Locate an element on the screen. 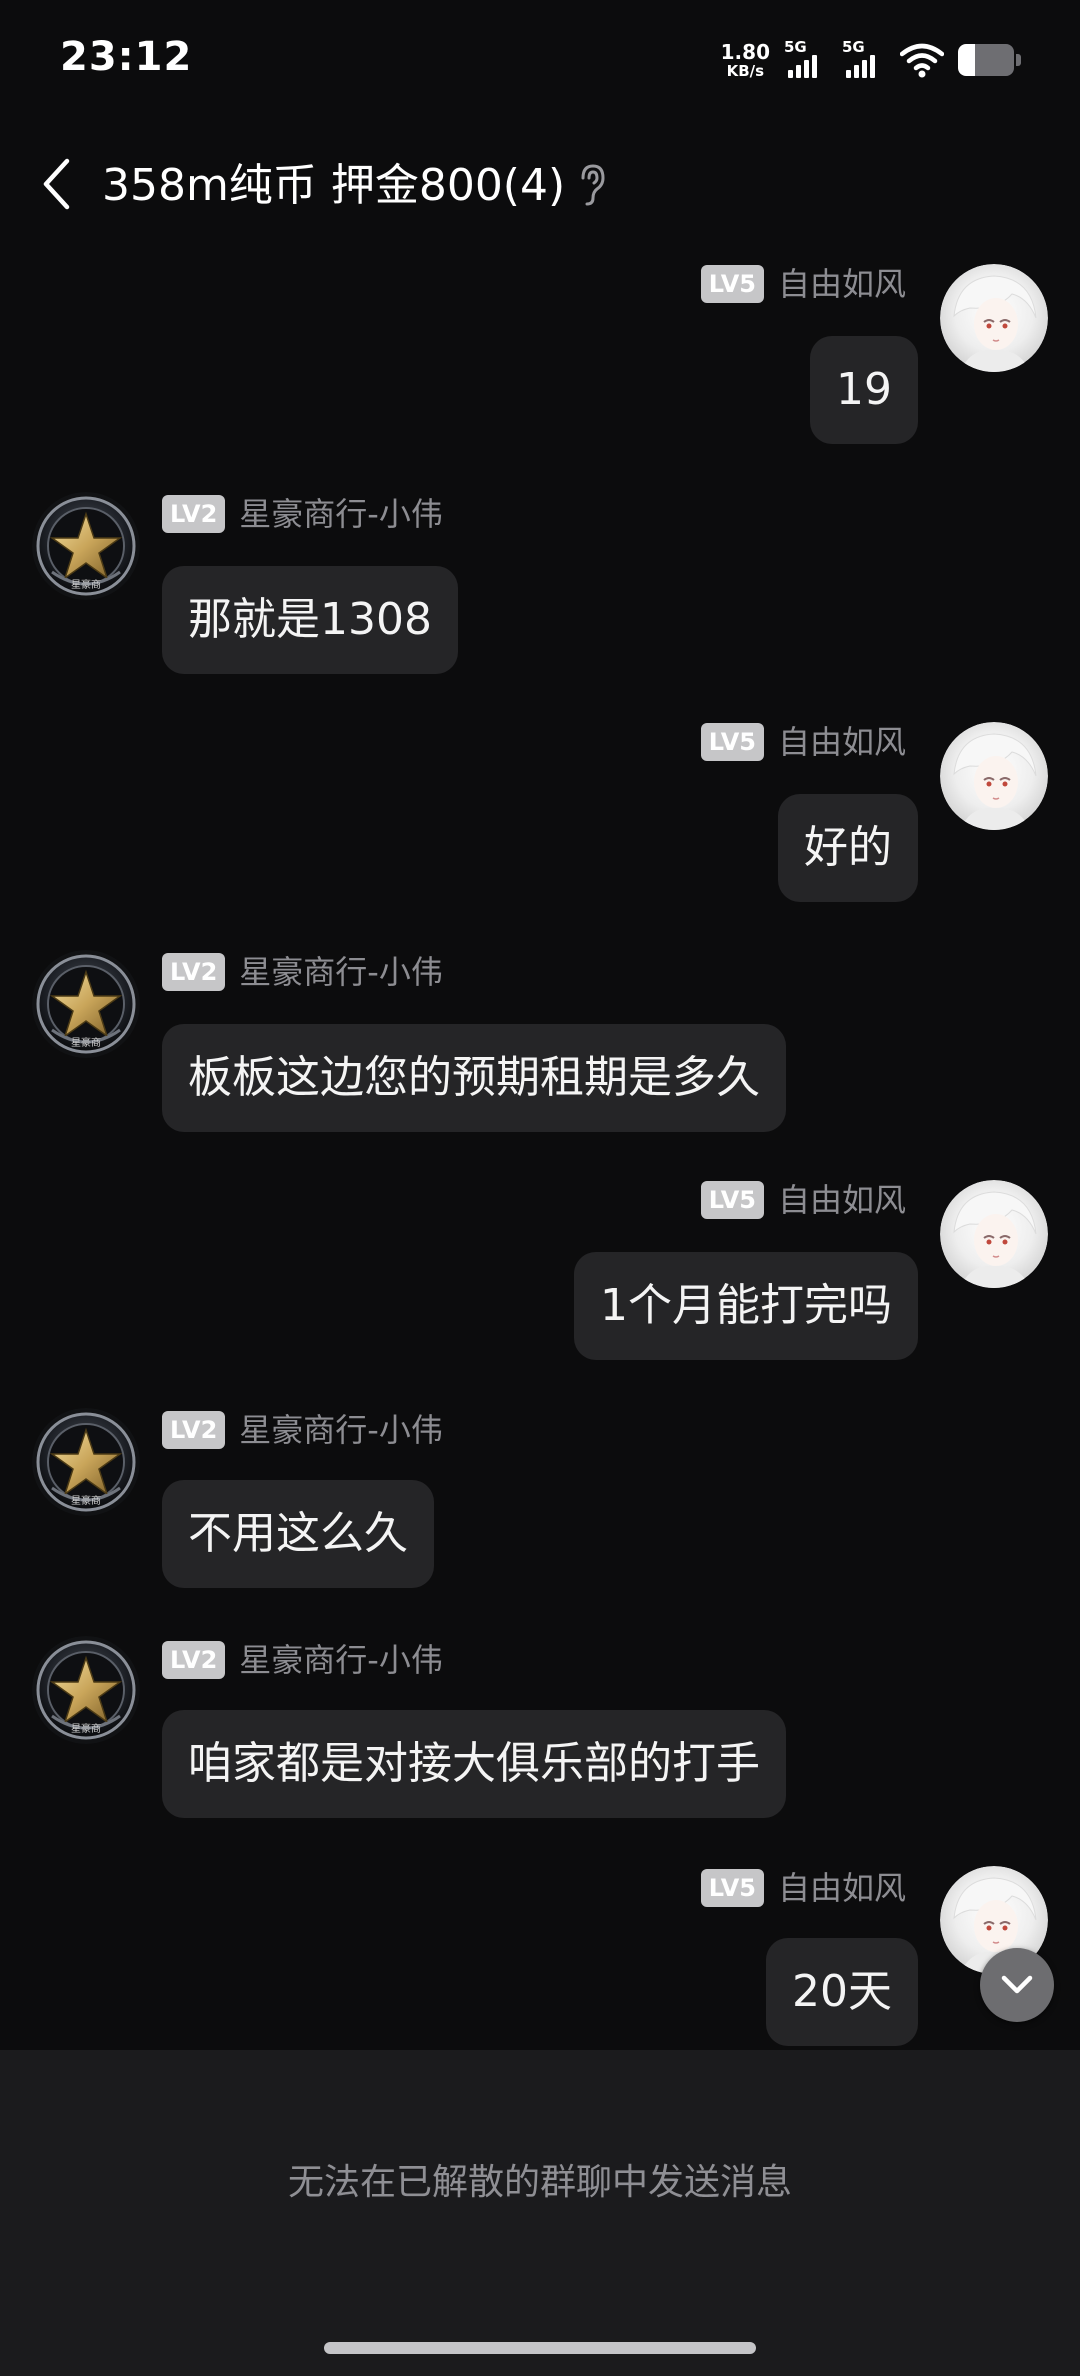 The image size is (1080, 2376). status-bar: 23:12 1.80 KB/s 5G 5G is located at coordinates (540, 60).